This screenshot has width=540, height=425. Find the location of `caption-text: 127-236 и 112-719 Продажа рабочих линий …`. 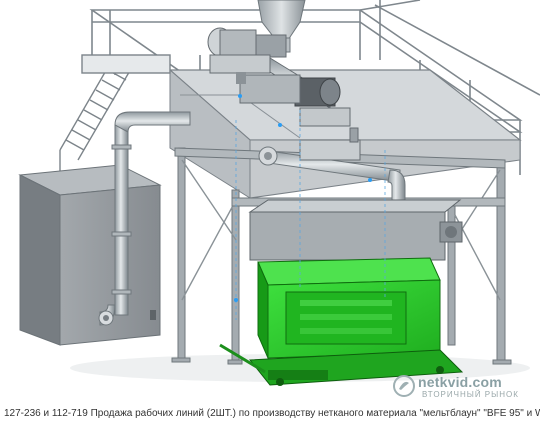

caption-text: 127-236 и 112-719 Продажа рабочих линий … is located at coordinates (272, 413).